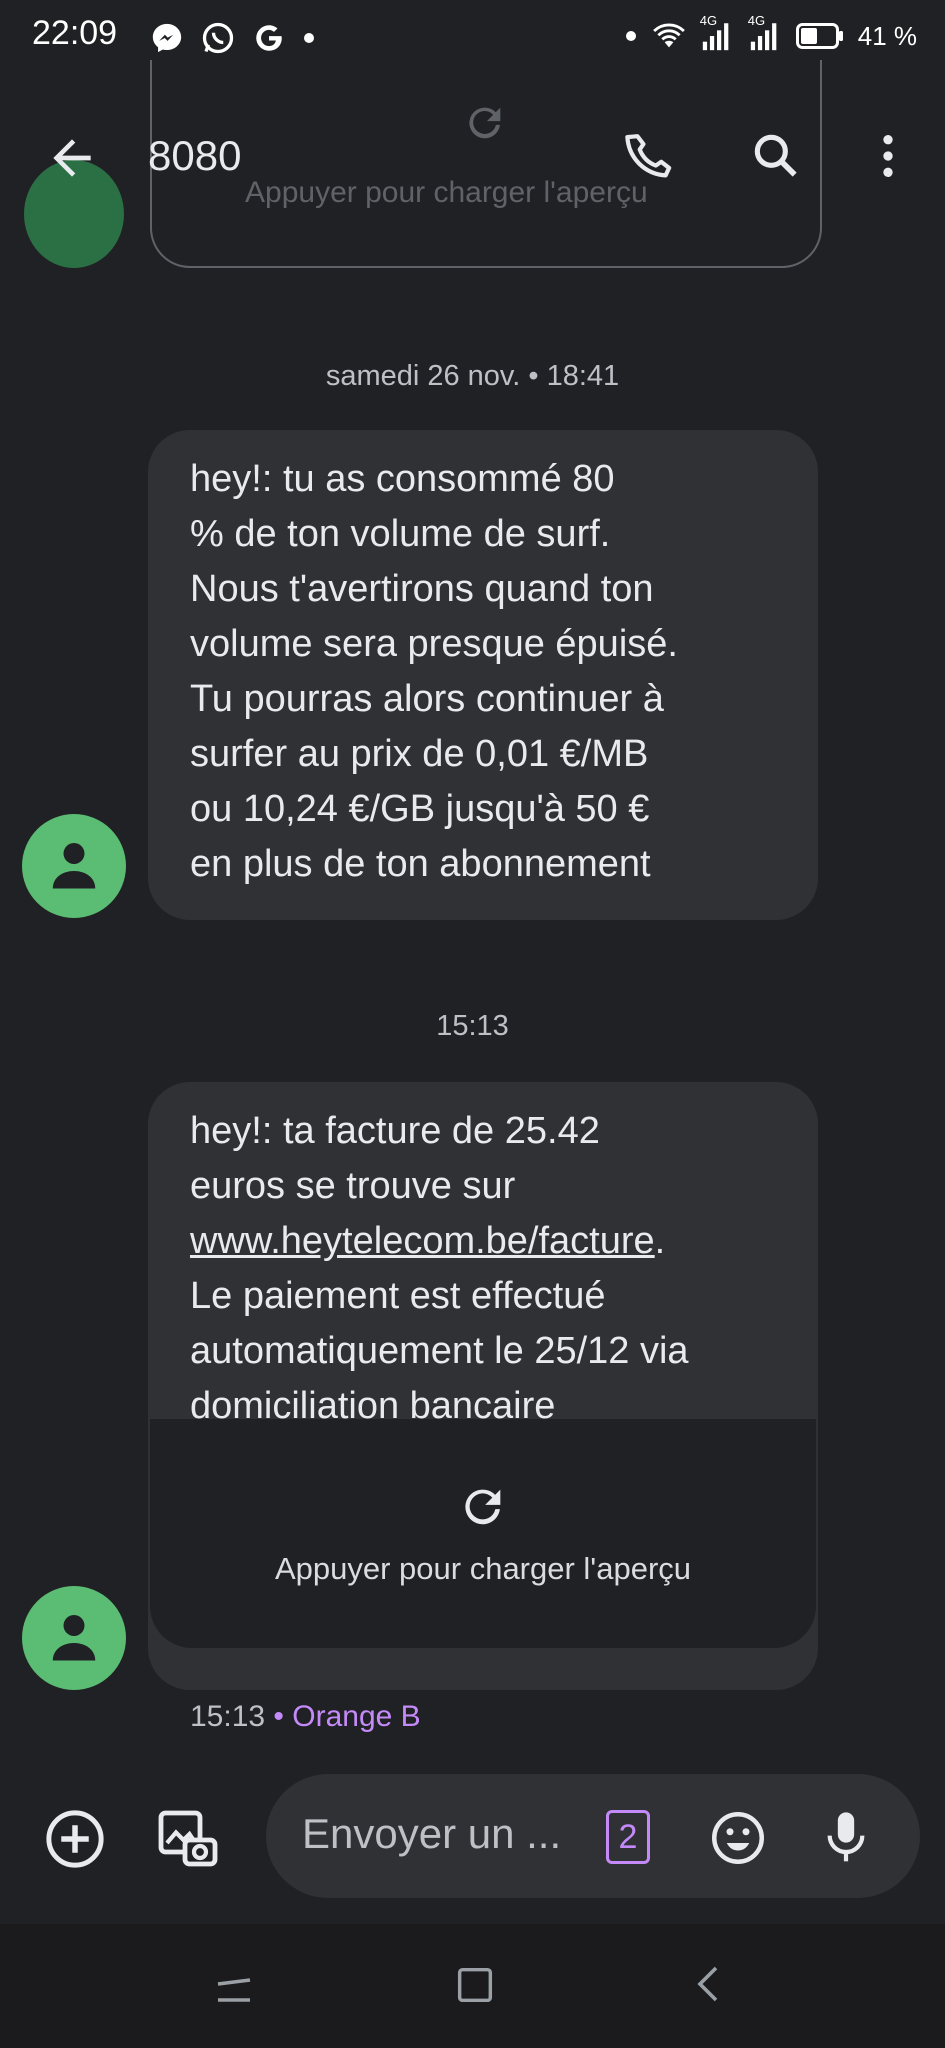  Describe the element at coordinates (483, 1533) in the screenshot. I see `link-preview: Appuyer pour charger l'aperçu` at that location.